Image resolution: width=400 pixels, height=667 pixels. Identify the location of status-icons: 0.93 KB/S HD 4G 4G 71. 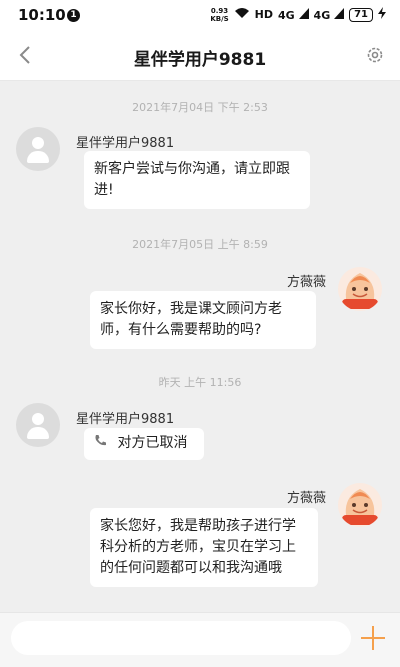
(298, 15).